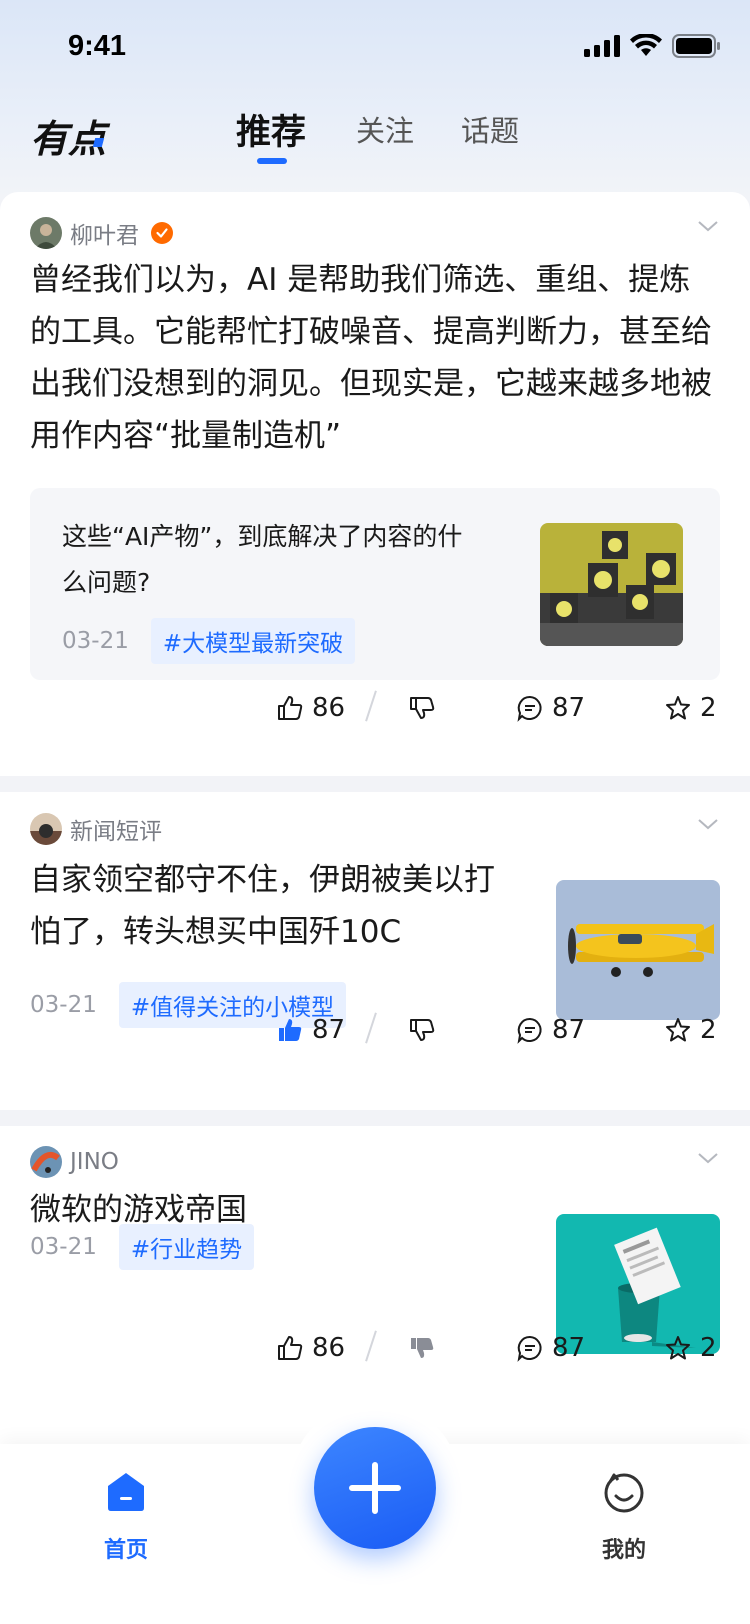  Describe the element at coordinates (125, 1550) in the screenshot. I see `nav-home-label: 首页` at that location.